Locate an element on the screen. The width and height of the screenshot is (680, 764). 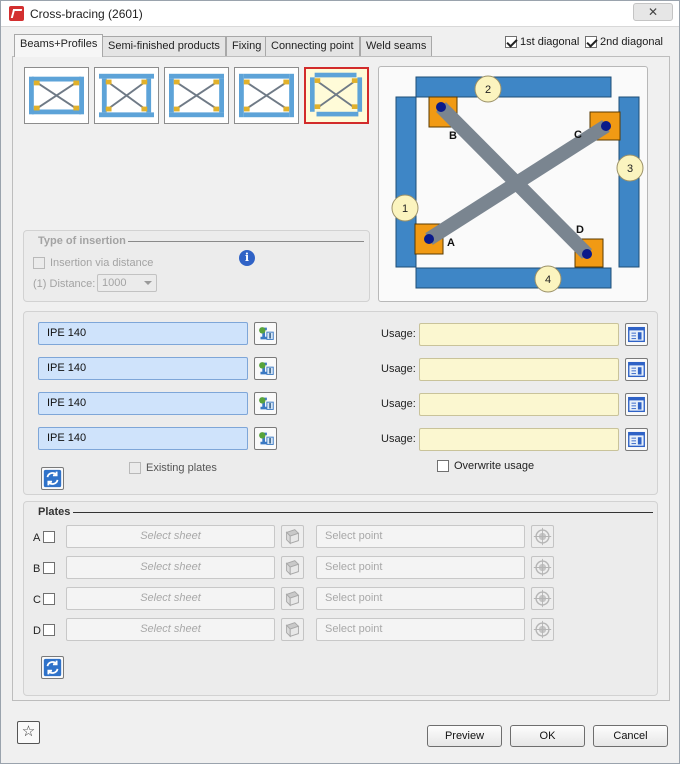
beam-number-4: 4 is located at coordinates (548, 280).